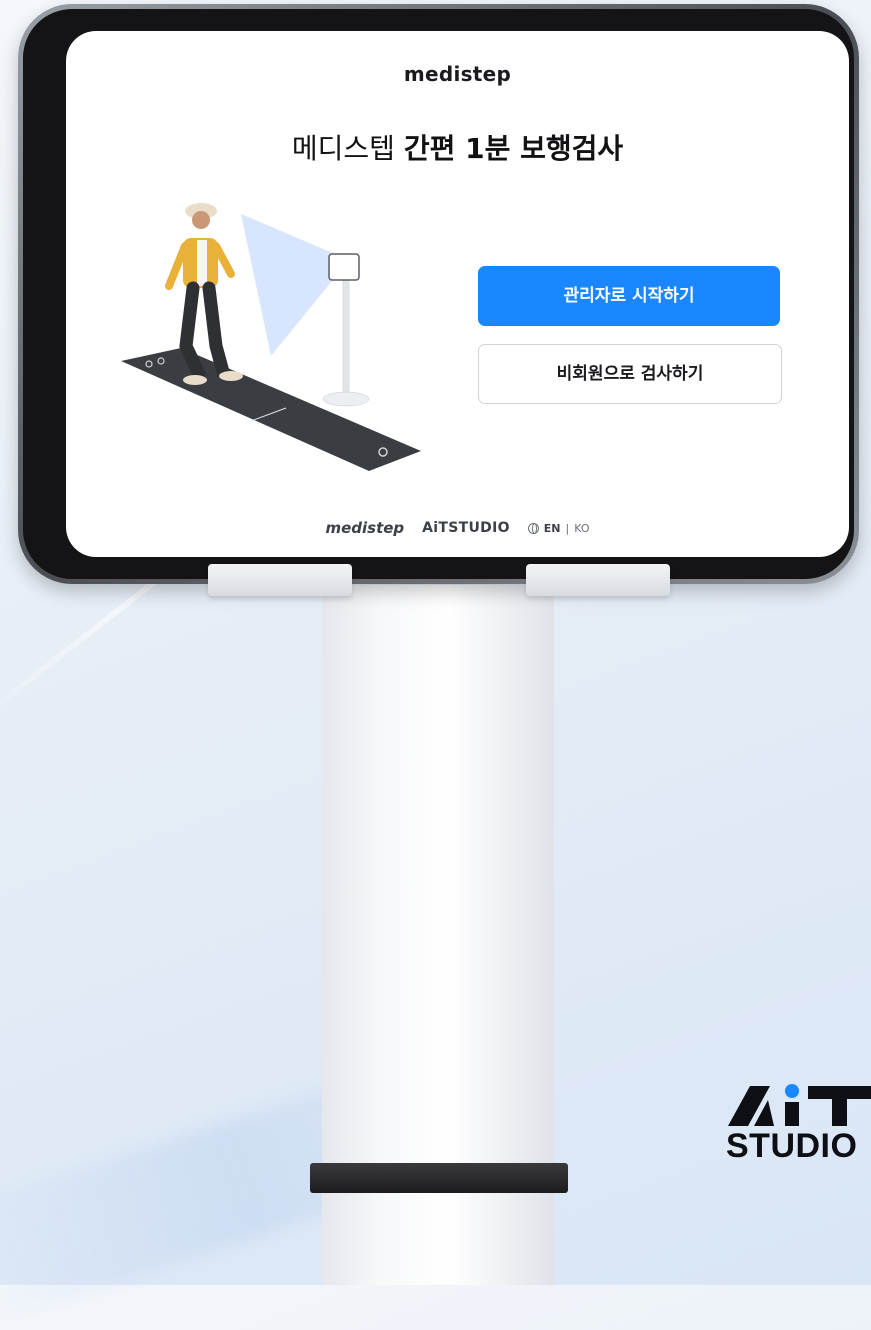 This screenshot has width=871, height=1330. What do you see at coordinates (202, 263) in the screenshot?
I see `person-shirt` at bounding box center [202, 263].